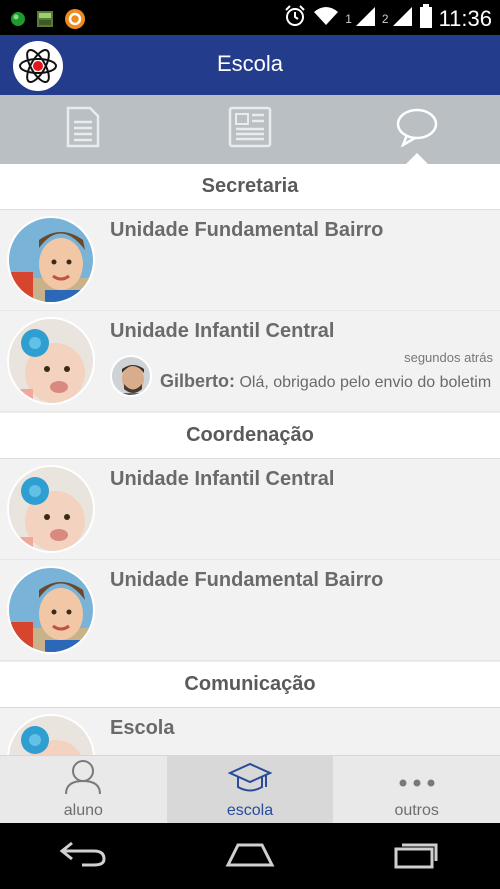 The height and width of the screenshot is (889, 500). I want to click on nav-label: outros, so click(416, 810).